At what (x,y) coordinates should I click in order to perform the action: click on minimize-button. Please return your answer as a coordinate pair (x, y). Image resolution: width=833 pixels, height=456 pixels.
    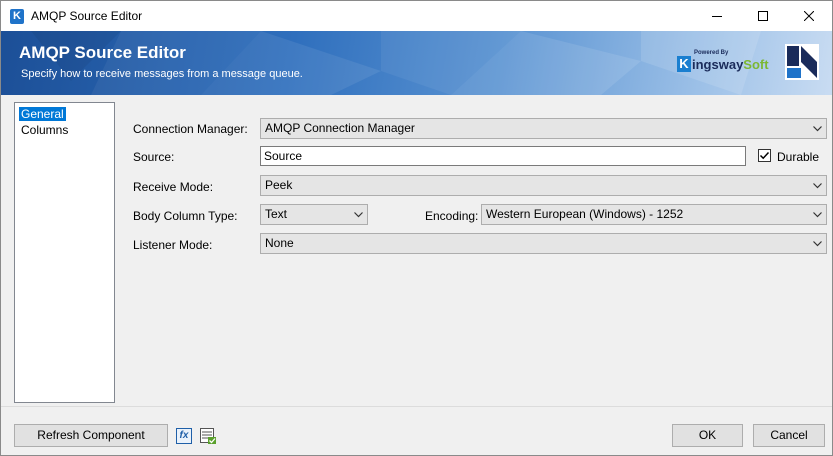
    Looking at the image, I should click on (717, 16).